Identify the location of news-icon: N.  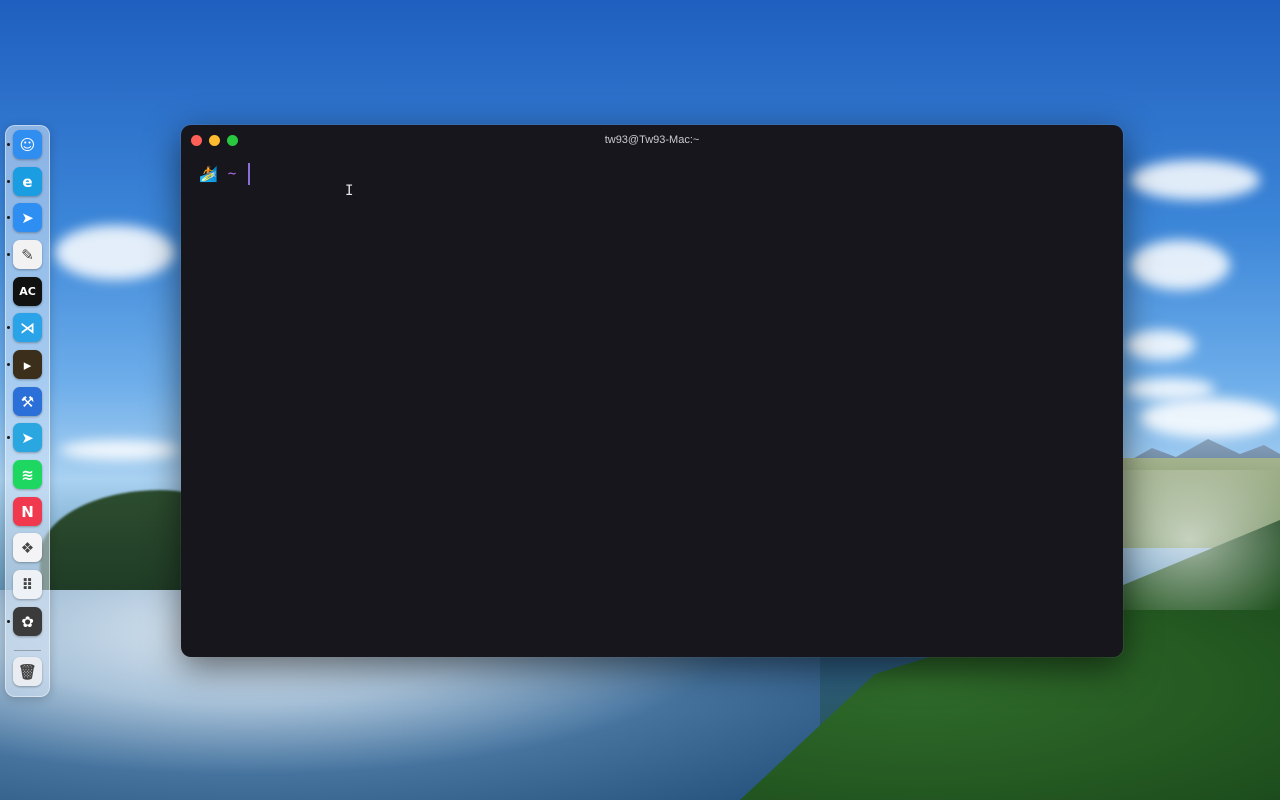
(27, 511).